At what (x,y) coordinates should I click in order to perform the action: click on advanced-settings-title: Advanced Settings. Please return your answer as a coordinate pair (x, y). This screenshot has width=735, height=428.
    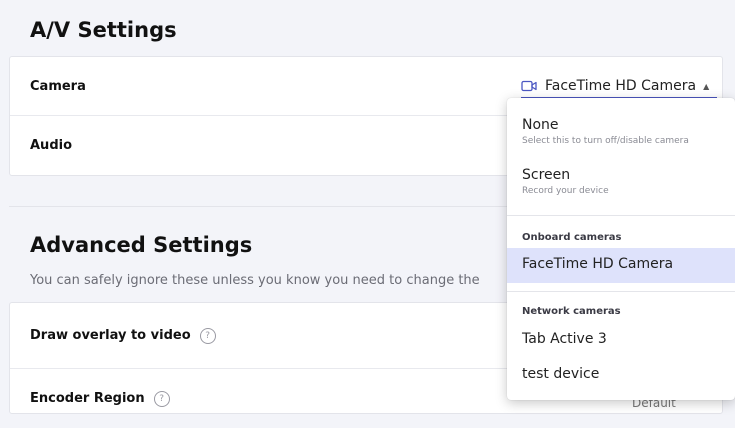
    Looking at the image, I should click on (141, 245).